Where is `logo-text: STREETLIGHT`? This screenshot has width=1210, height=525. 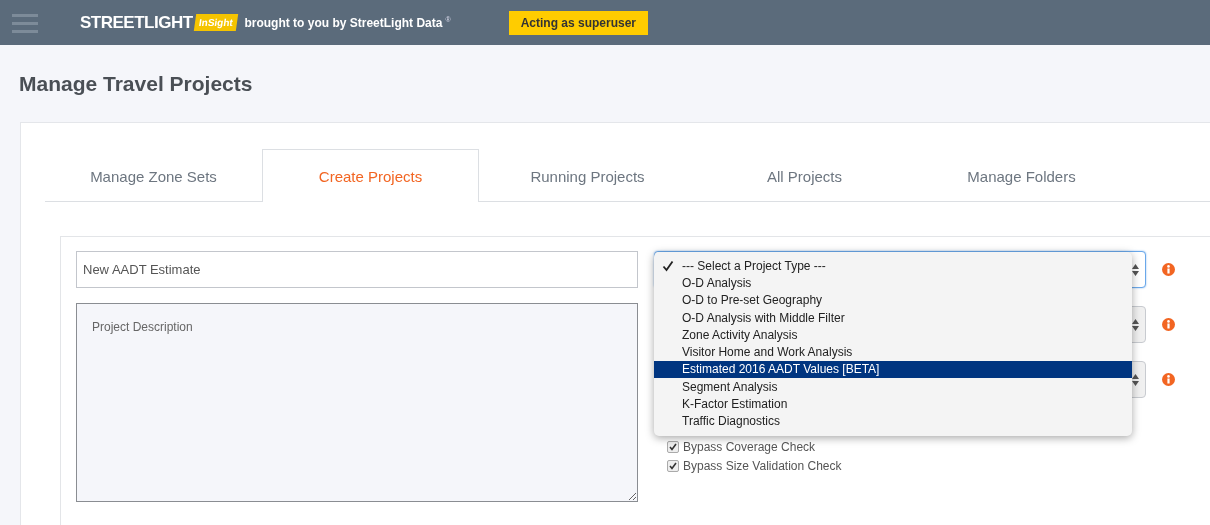 logo-text: STREETLIGHT is located at coordinates (136, 22).